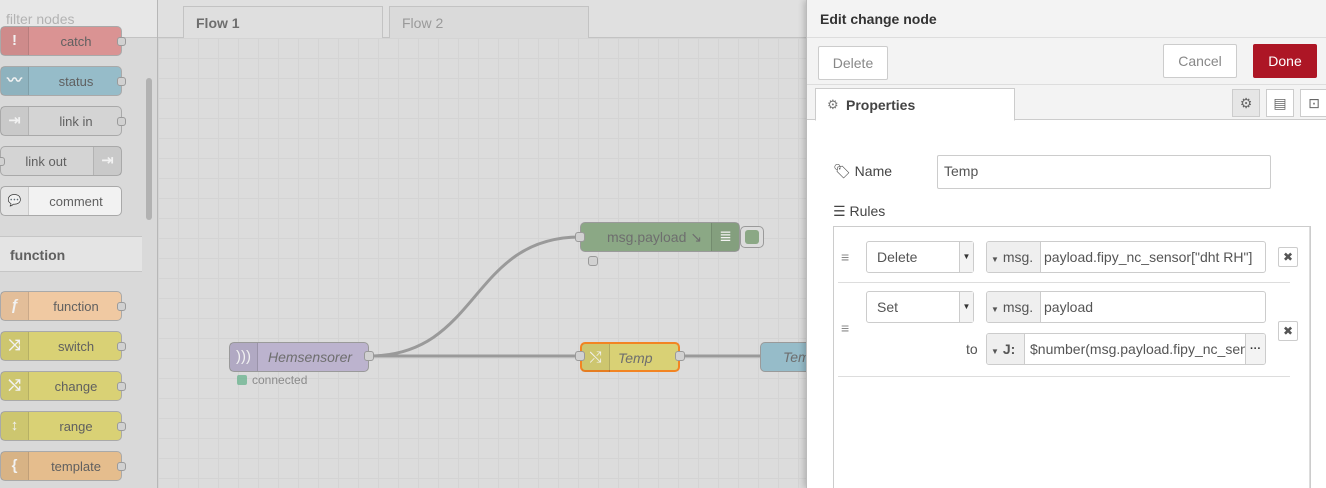 This screenshot has height=488, width=1326. I want to click on tray-toolbar: Delete Cancel Done, so click(1066, 61).